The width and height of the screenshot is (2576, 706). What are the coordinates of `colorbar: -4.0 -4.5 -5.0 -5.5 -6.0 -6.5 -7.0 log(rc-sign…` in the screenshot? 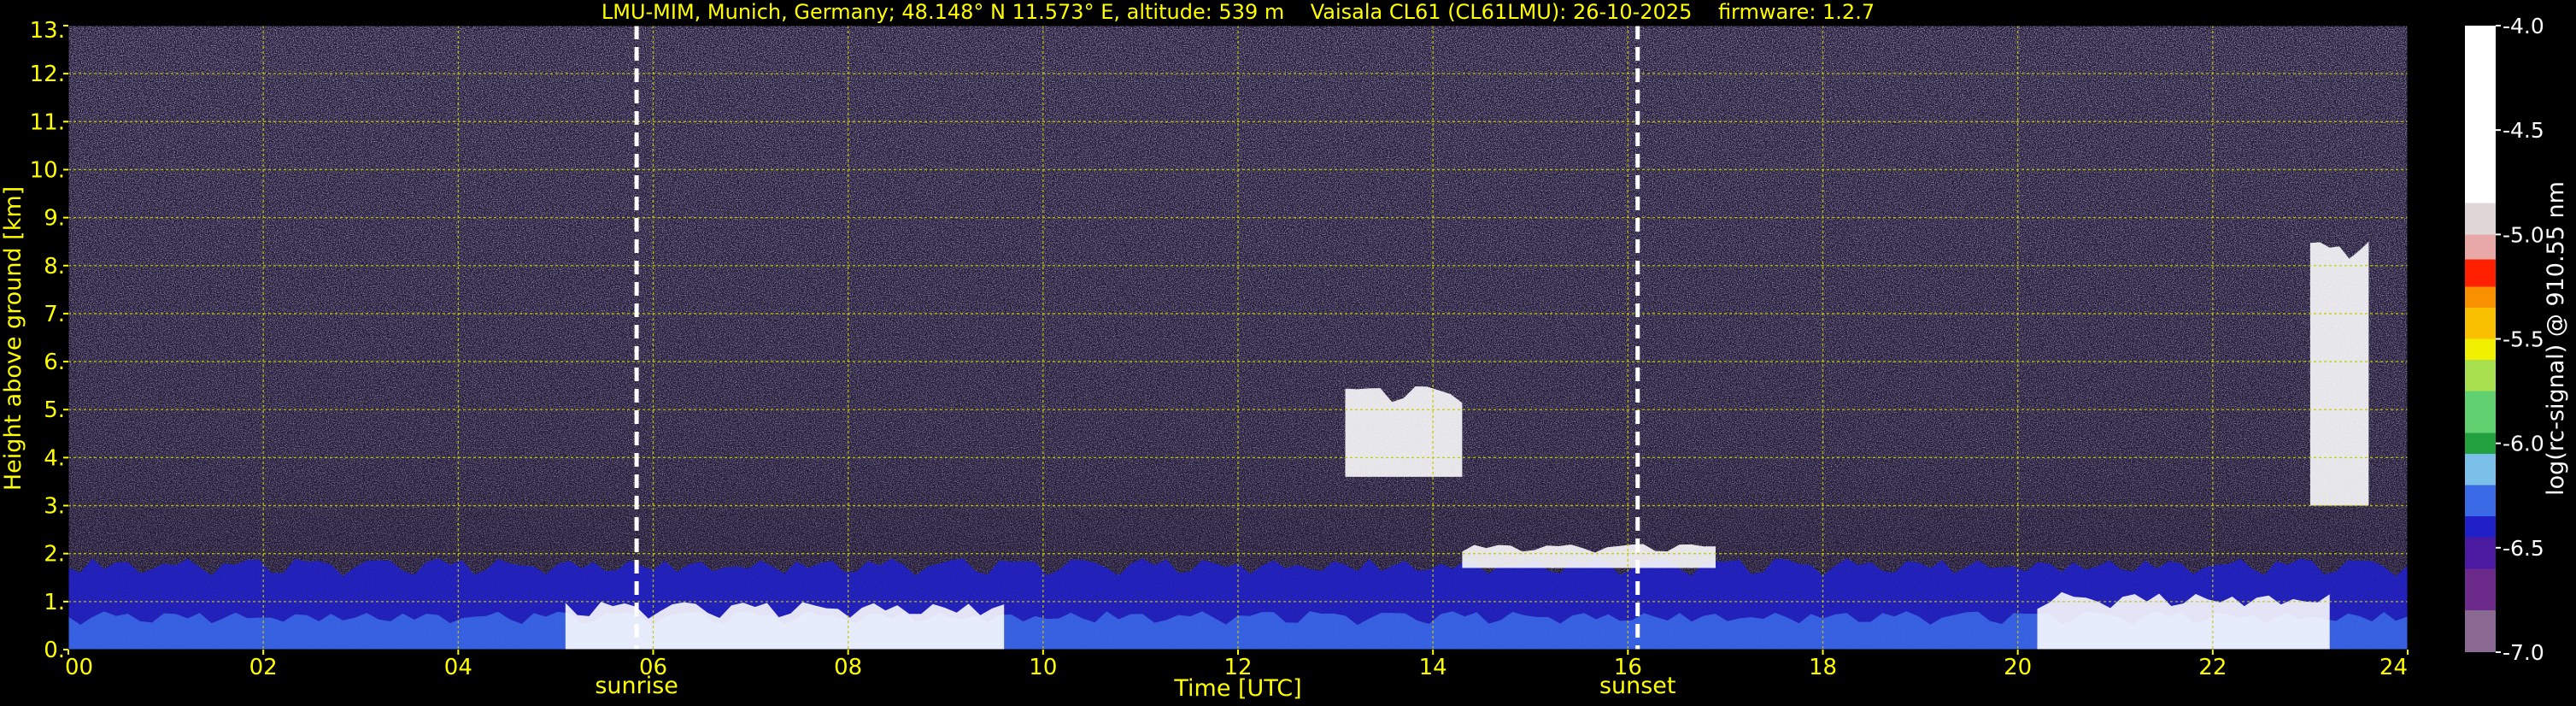 It's located at (2517, 339).